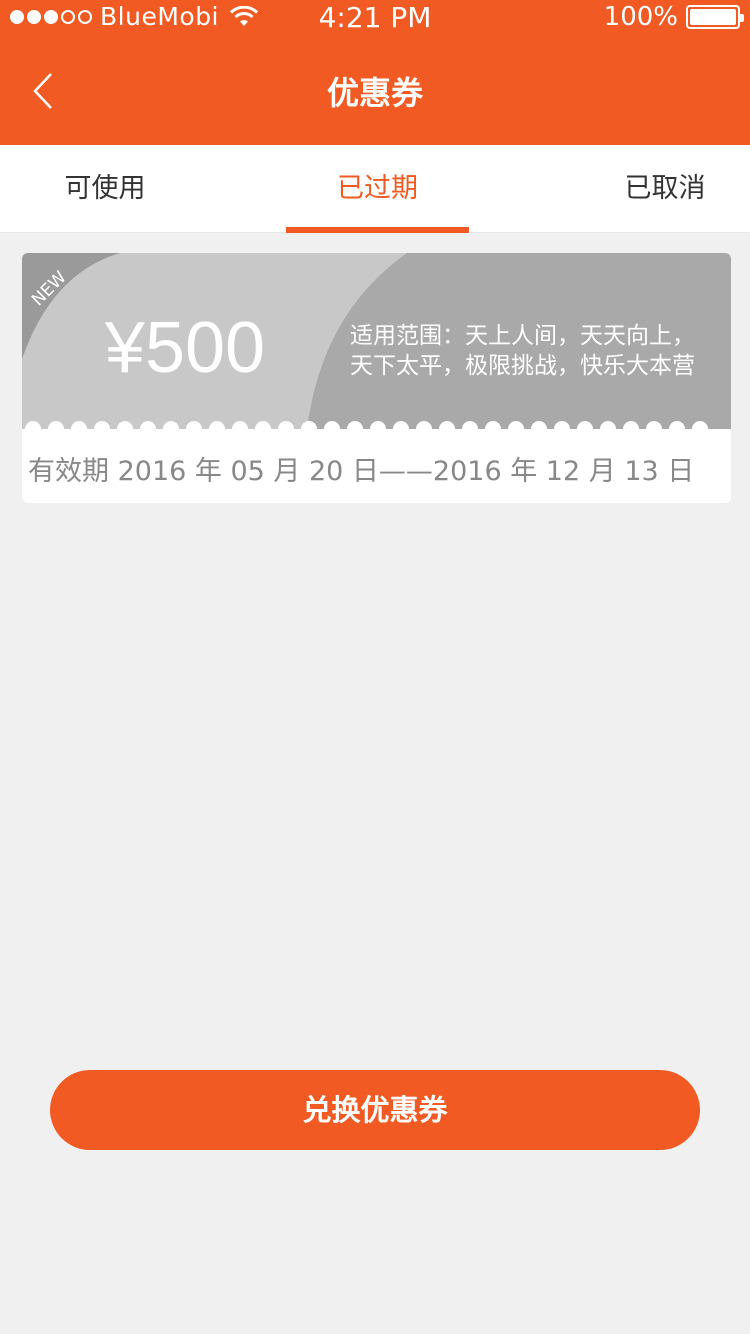  What do you see at coordinates (377, 189) in the screenshot?
I see `tab-expired: 已过期` at bounding box center [377, 189].